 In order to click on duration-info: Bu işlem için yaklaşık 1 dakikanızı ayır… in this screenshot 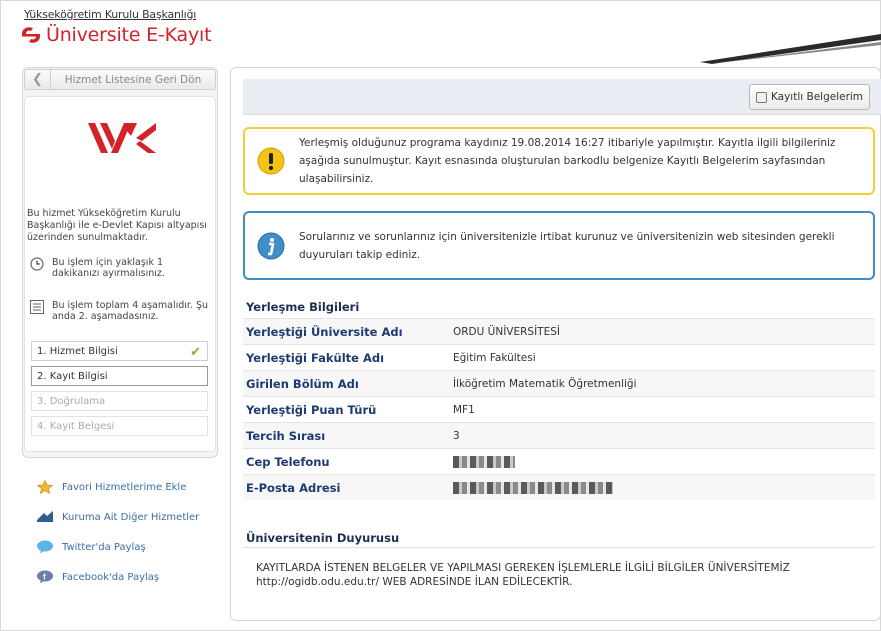, I will do `click(120, 268)`.